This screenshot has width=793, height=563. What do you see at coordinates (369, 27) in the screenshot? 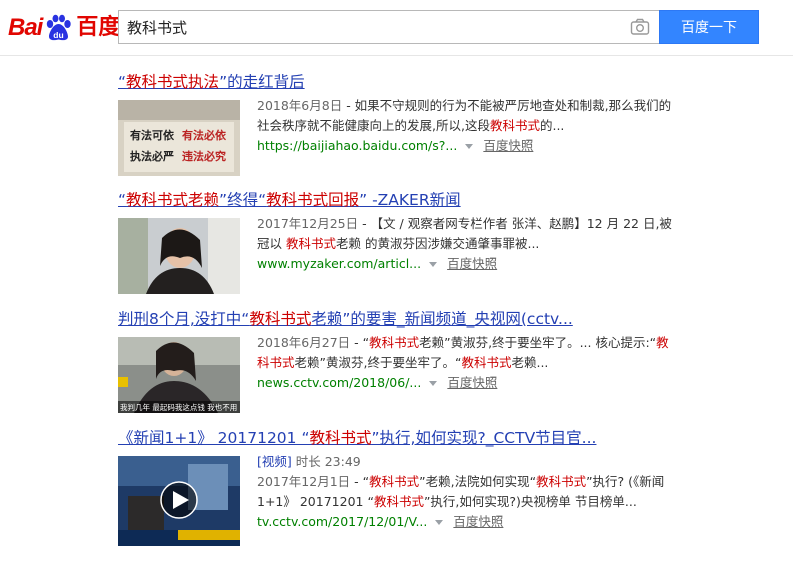
I see `search-input` at bounding box center [369, 27].